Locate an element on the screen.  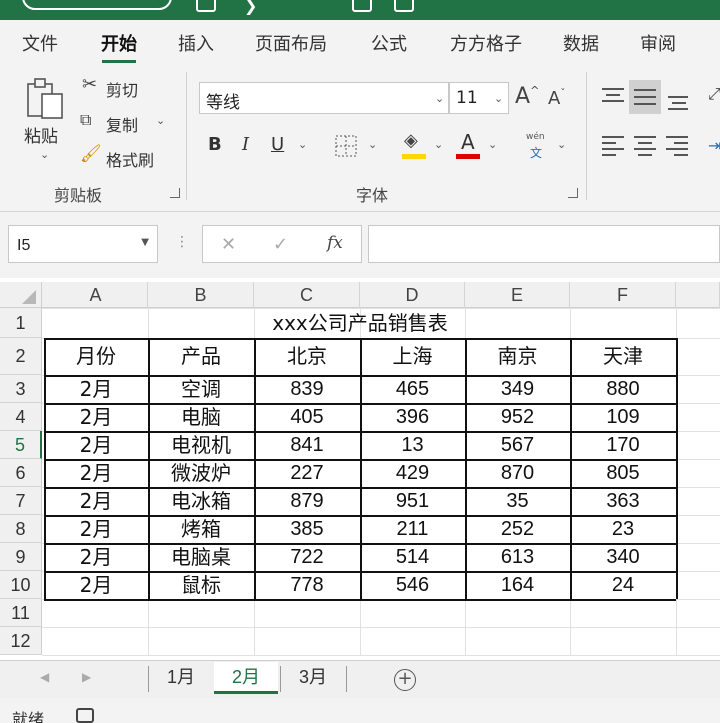
table-cell: 211 is located at coordinates (412, 529).